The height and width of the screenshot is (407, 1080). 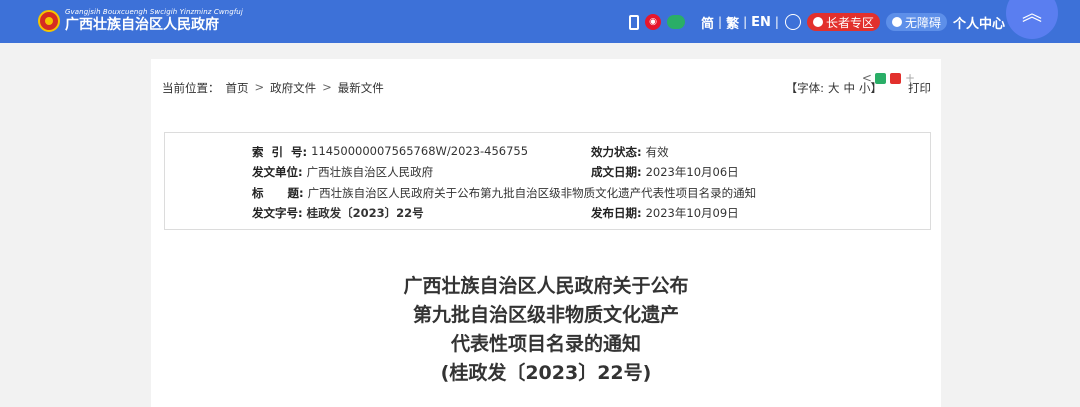 I want to click on meta-index-row: 索 引 号: 11450000007565768W/2023-456755, so click(x=390, y=152).